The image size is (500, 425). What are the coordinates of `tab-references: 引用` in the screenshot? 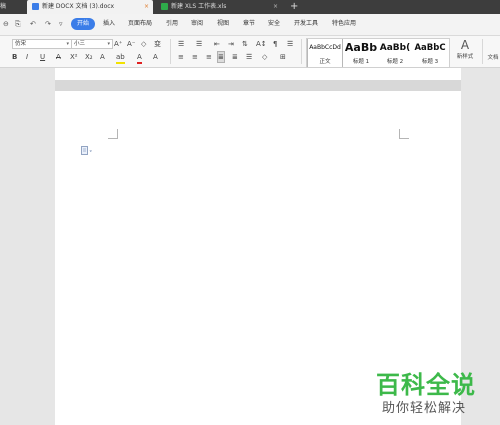 It's located at (172, 24).